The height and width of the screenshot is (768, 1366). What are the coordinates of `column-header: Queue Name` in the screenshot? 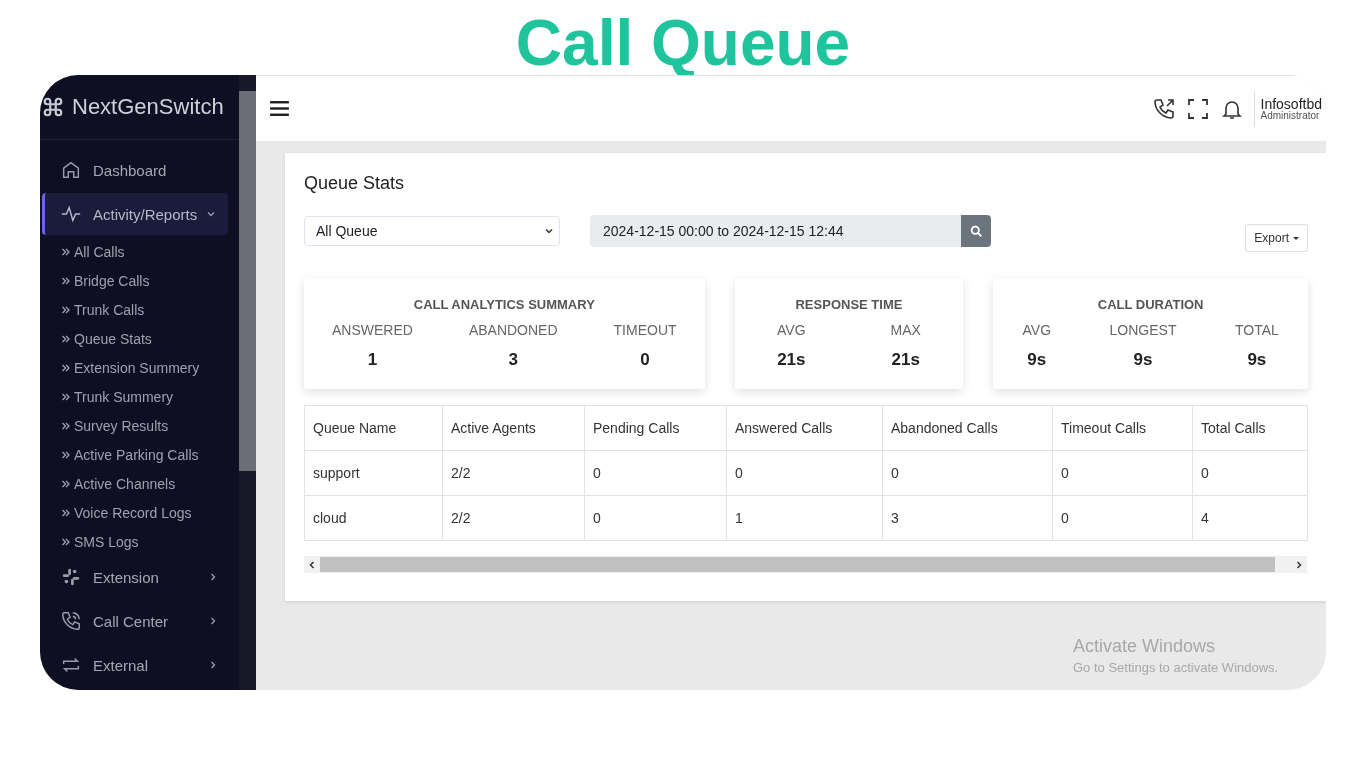 It's located at (373, 428).